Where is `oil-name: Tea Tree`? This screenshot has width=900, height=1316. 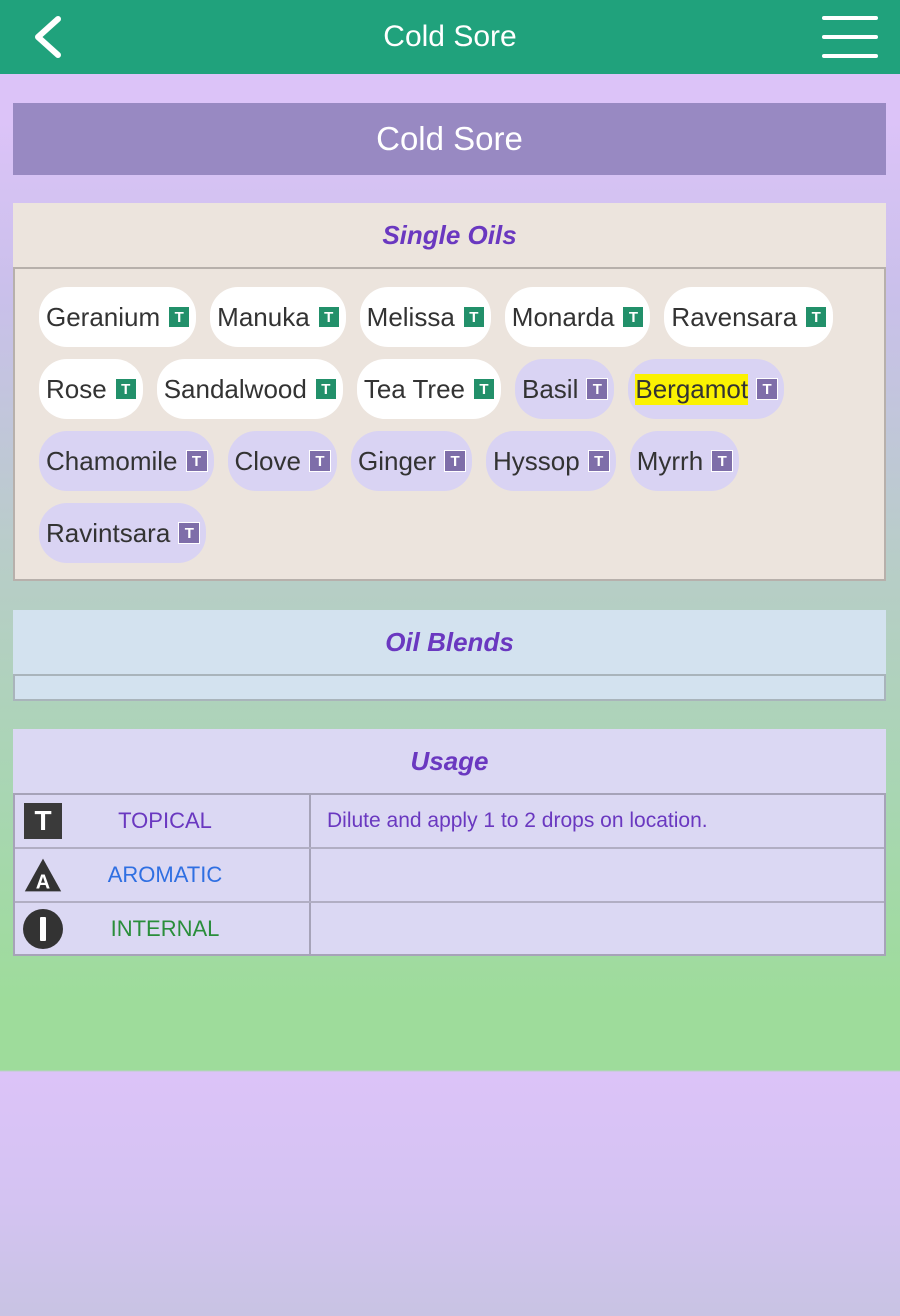
oil-name: Tea Tree is located at coordinates (414, 388).